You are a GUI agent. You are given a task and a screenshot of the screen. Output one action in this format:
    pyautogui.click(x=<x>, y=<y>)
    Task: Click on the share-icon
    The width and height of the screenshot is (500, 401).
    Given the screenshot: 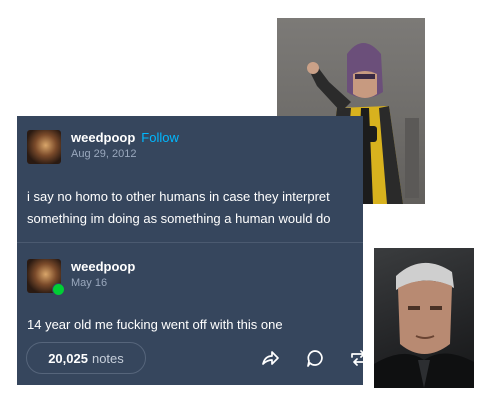 What is the action you would take?
    pyautogui.click(x=270, y=358)
    